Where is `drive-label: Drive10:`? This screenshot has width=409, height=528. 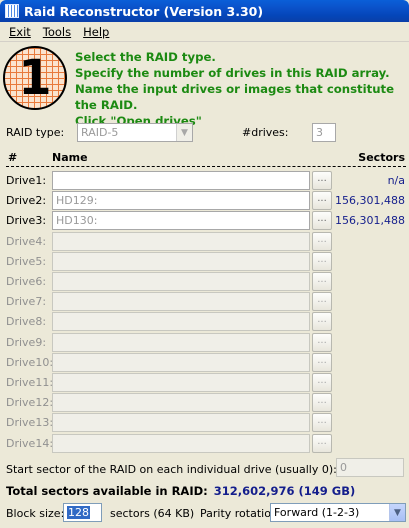
drive-label: Drive10: is located at coordinates (30, 362).